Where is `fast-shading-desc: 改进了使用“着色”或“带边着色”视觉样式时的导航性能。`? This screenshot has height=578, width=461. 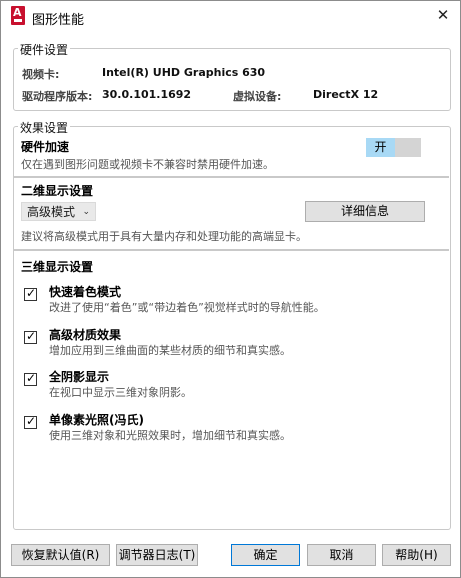 fast-shading-desc: 改进了使用“着色”或“带边着色”视觉样式时的导航性能。 is located at coordinates (187, 307).